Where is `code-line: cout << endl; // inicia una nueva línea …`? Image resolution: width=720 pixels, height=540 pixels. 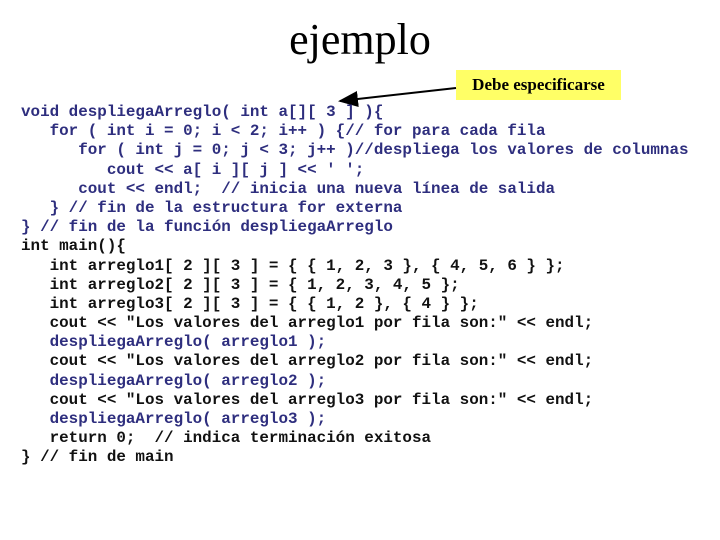
code-line: cout << endl; // inicia una nueva línea … is located at coordinates (288, 188).